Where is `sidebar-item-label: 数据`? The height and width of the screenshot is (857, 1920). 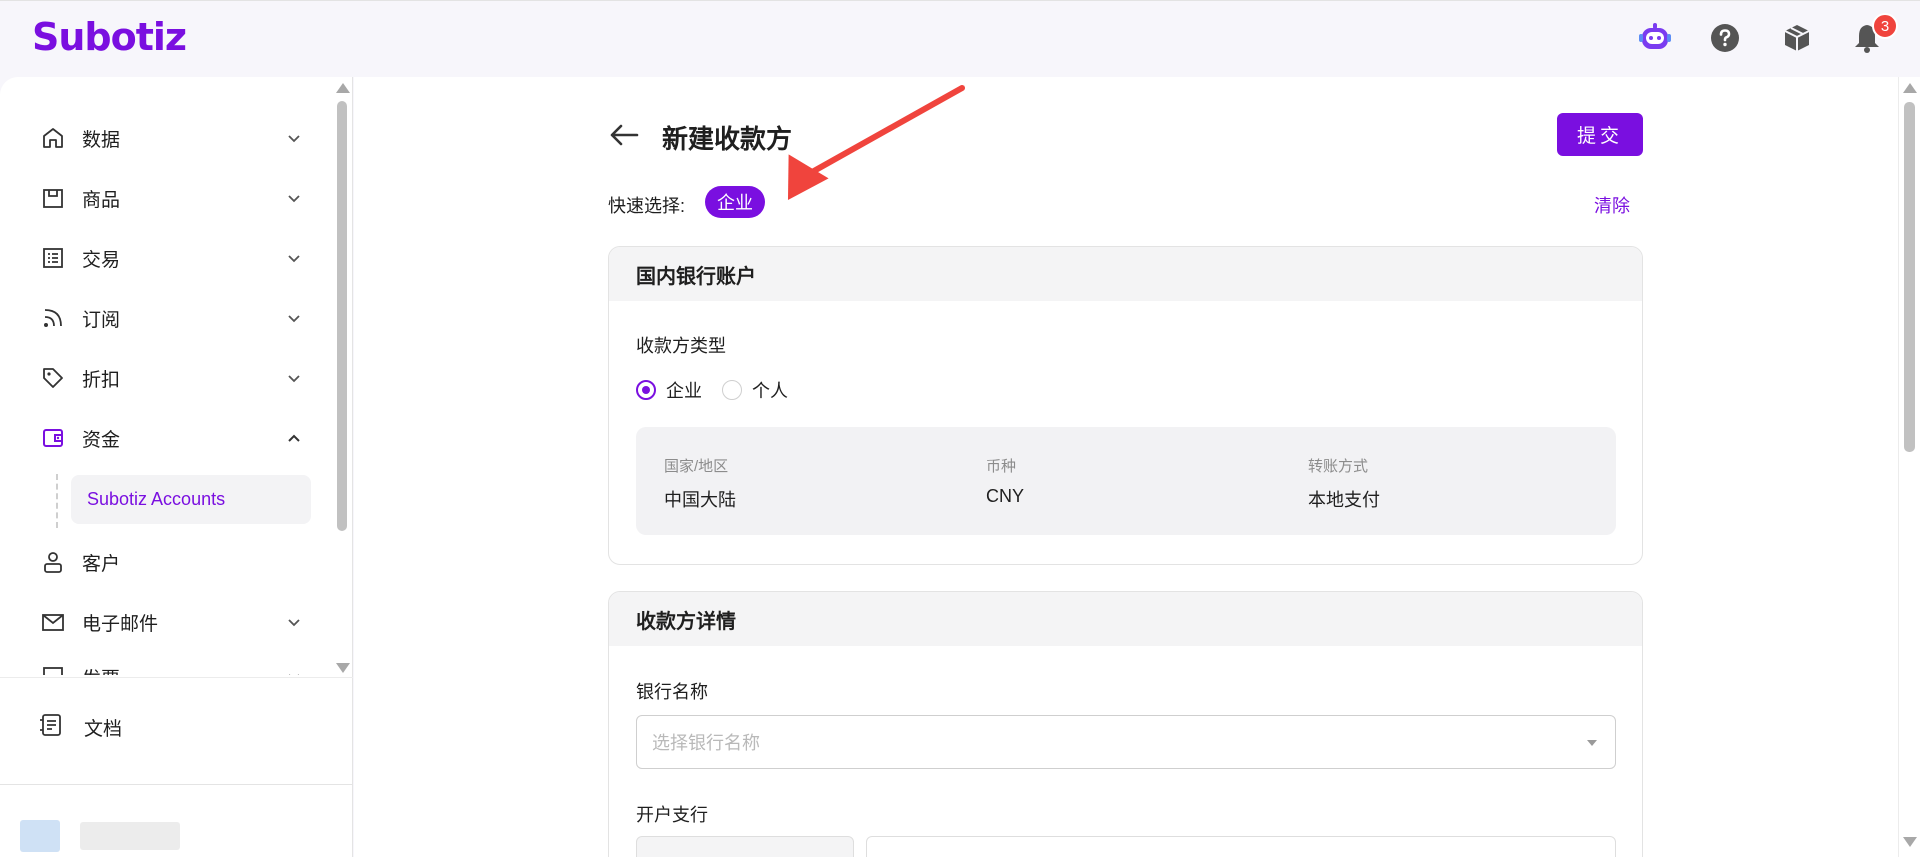 sidebar-item-label: 数据 is located at coordinates (101, 140).